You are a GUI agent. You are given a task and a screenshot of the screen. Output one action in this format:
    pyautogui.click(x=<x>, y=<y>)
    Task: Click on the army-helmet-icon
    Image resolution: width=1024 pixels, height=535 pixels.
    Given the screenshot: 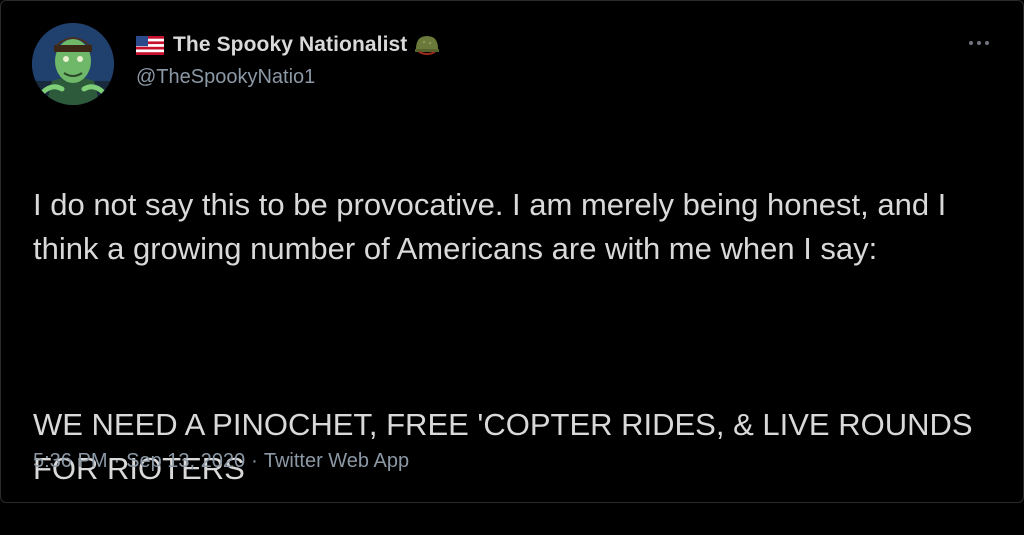 What is the action you would take?
    pyautogui.click(x=427, y=45)
    